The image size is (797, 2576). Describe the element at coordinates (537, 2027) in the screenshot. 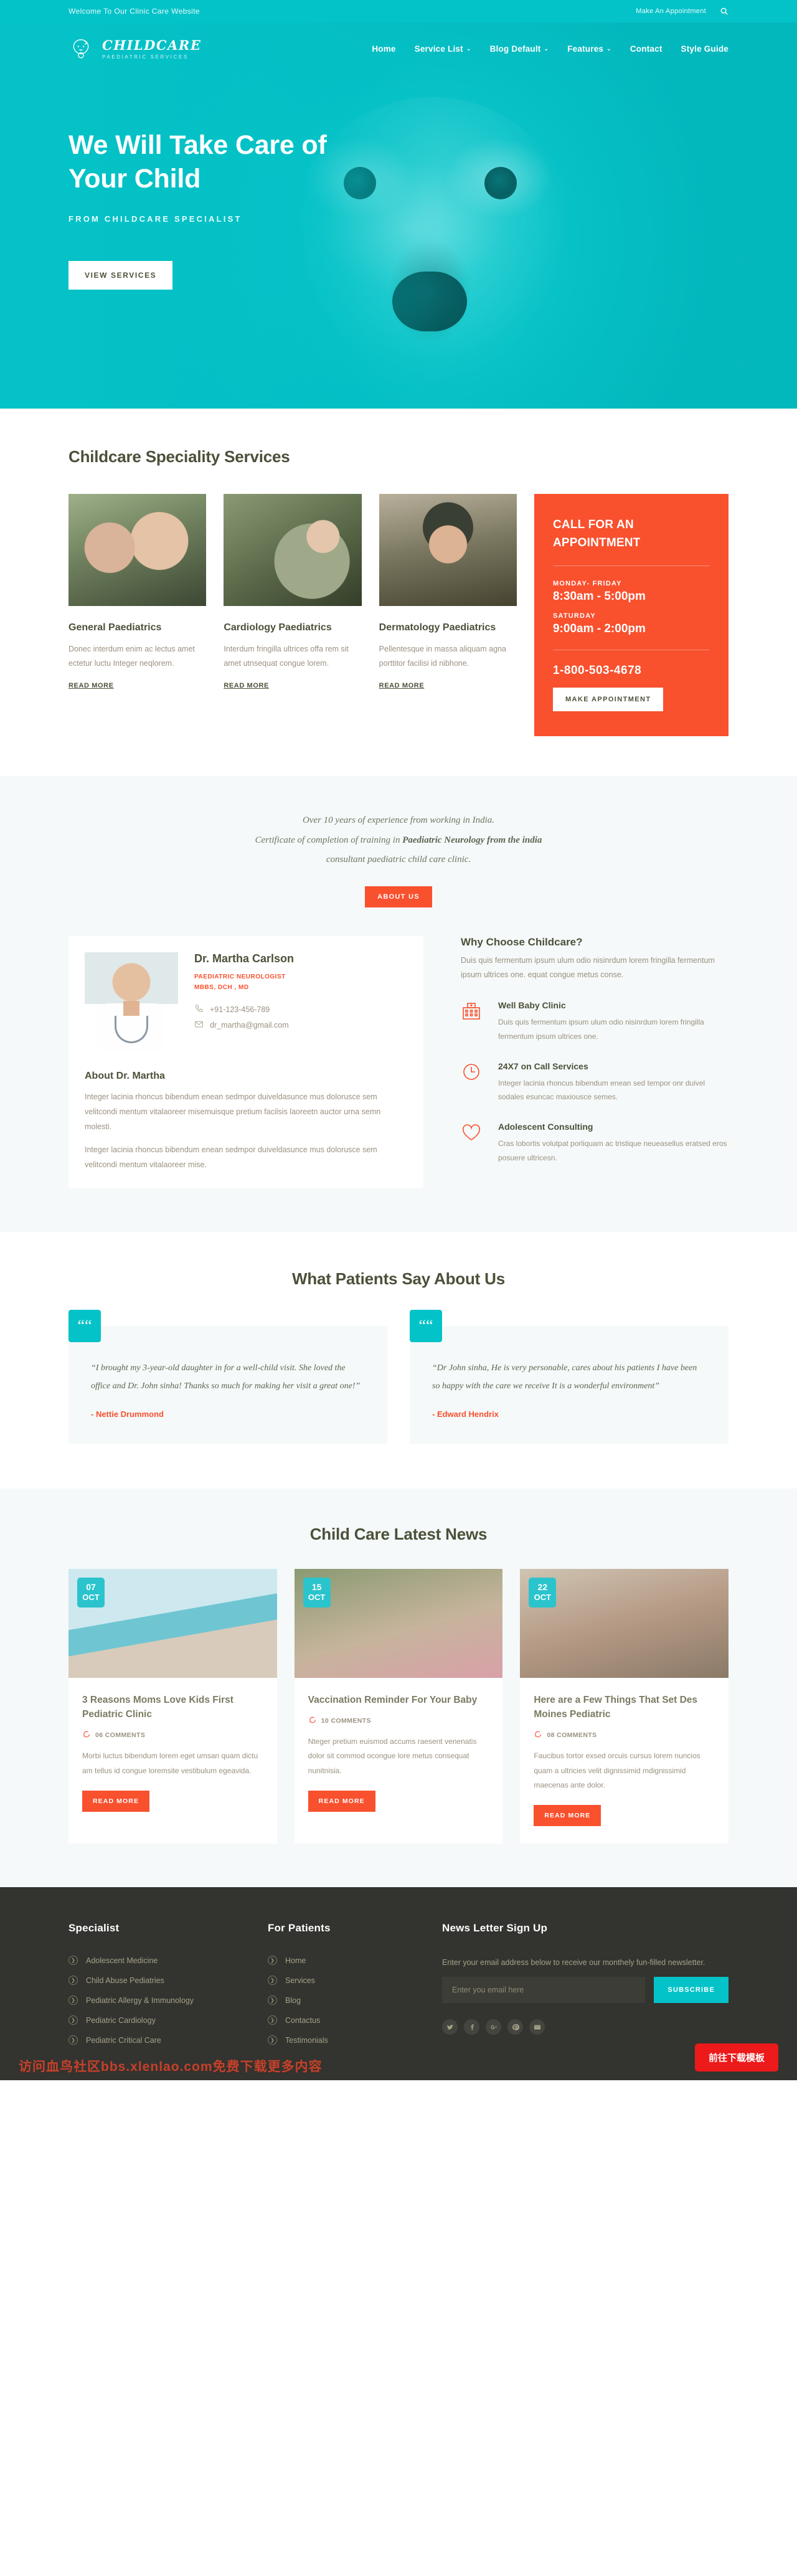

I see `envelope-icon` at that location.